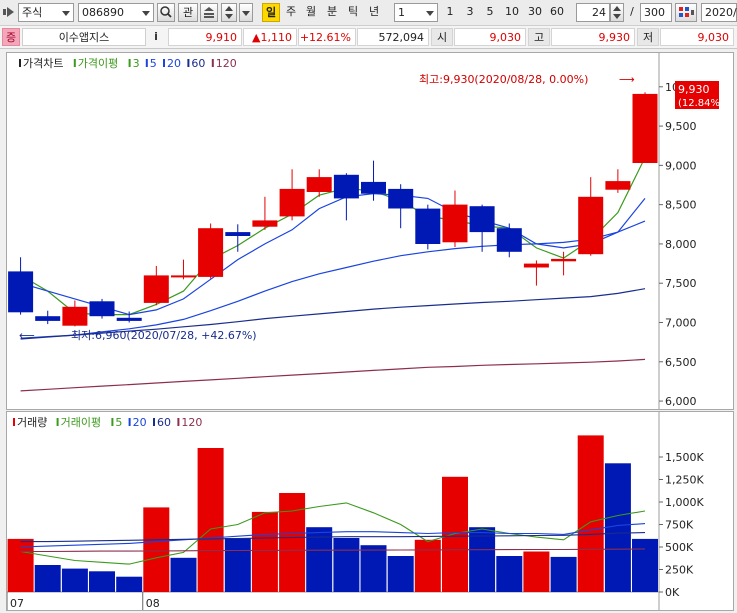  Describe the element at coordinates (9, 12) in the screenshot. I see `toolbar-grip-icon` at that location.